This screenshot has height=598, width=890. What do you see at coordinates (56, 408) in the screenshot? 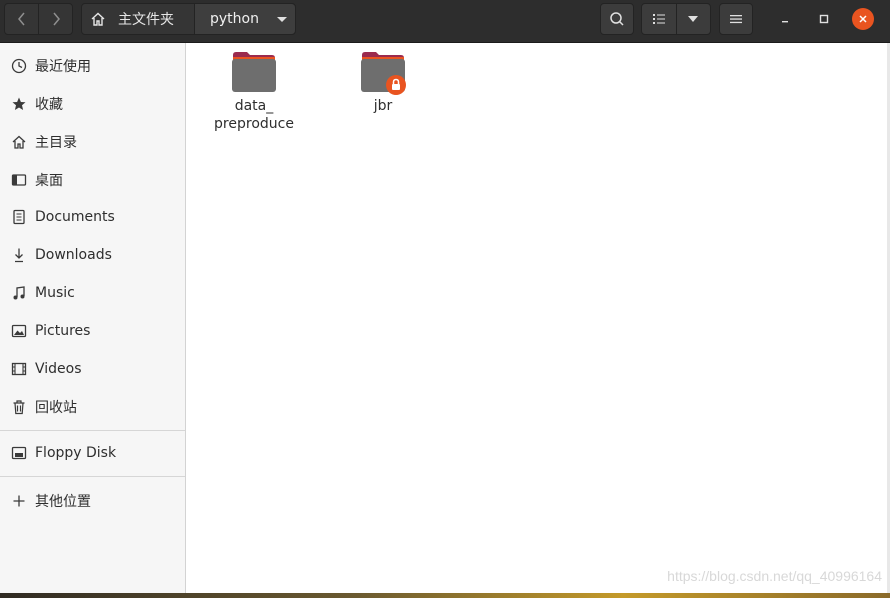
I see `sidebar-item-label: 回收站` at bounding box center [56, 408].